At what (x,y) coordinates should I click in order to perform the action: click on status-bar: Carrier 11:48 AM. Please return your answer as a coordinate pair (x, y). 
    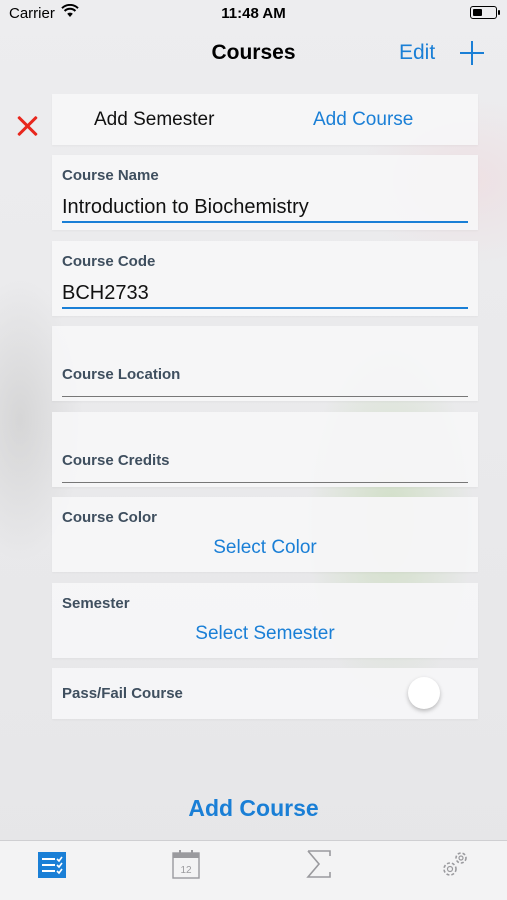
    Looking at the image, I should click on (253, 14).